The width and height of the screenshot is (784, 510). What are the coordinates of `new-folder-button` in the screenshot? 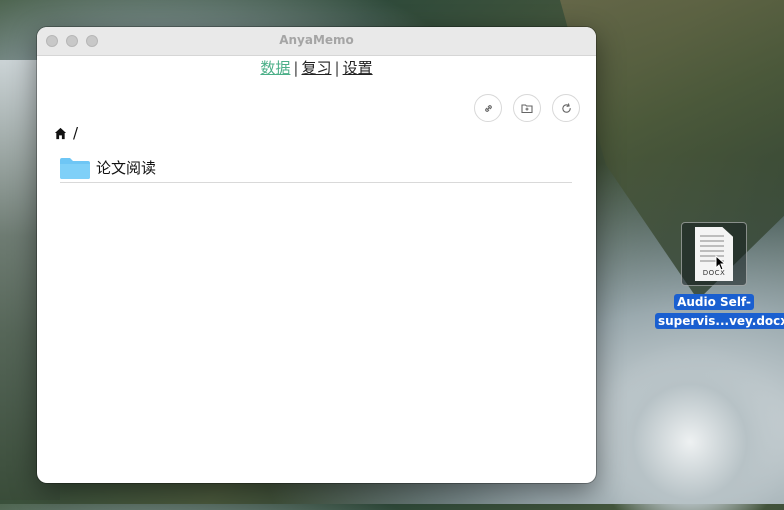 It's located at (527, 108).